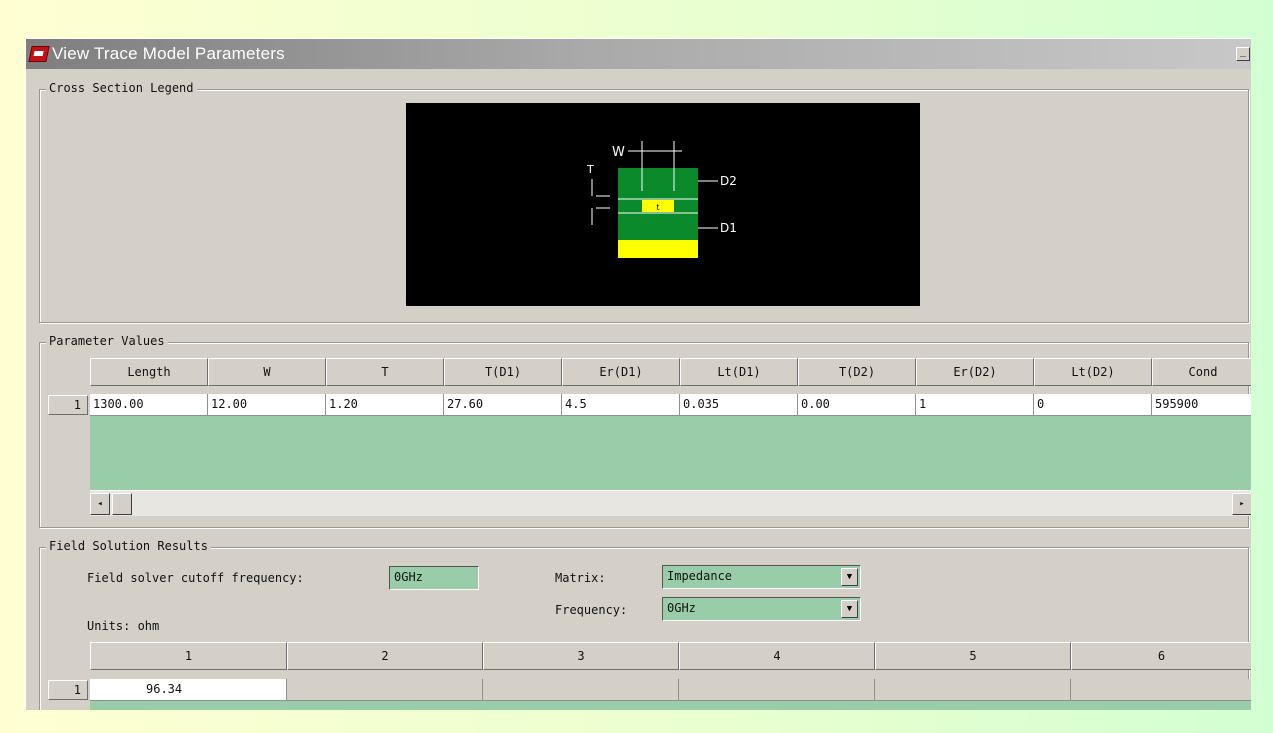  Describe the element at coordinates (68, 690) in the screenshot. I see `results-row-header: 1` at that location.